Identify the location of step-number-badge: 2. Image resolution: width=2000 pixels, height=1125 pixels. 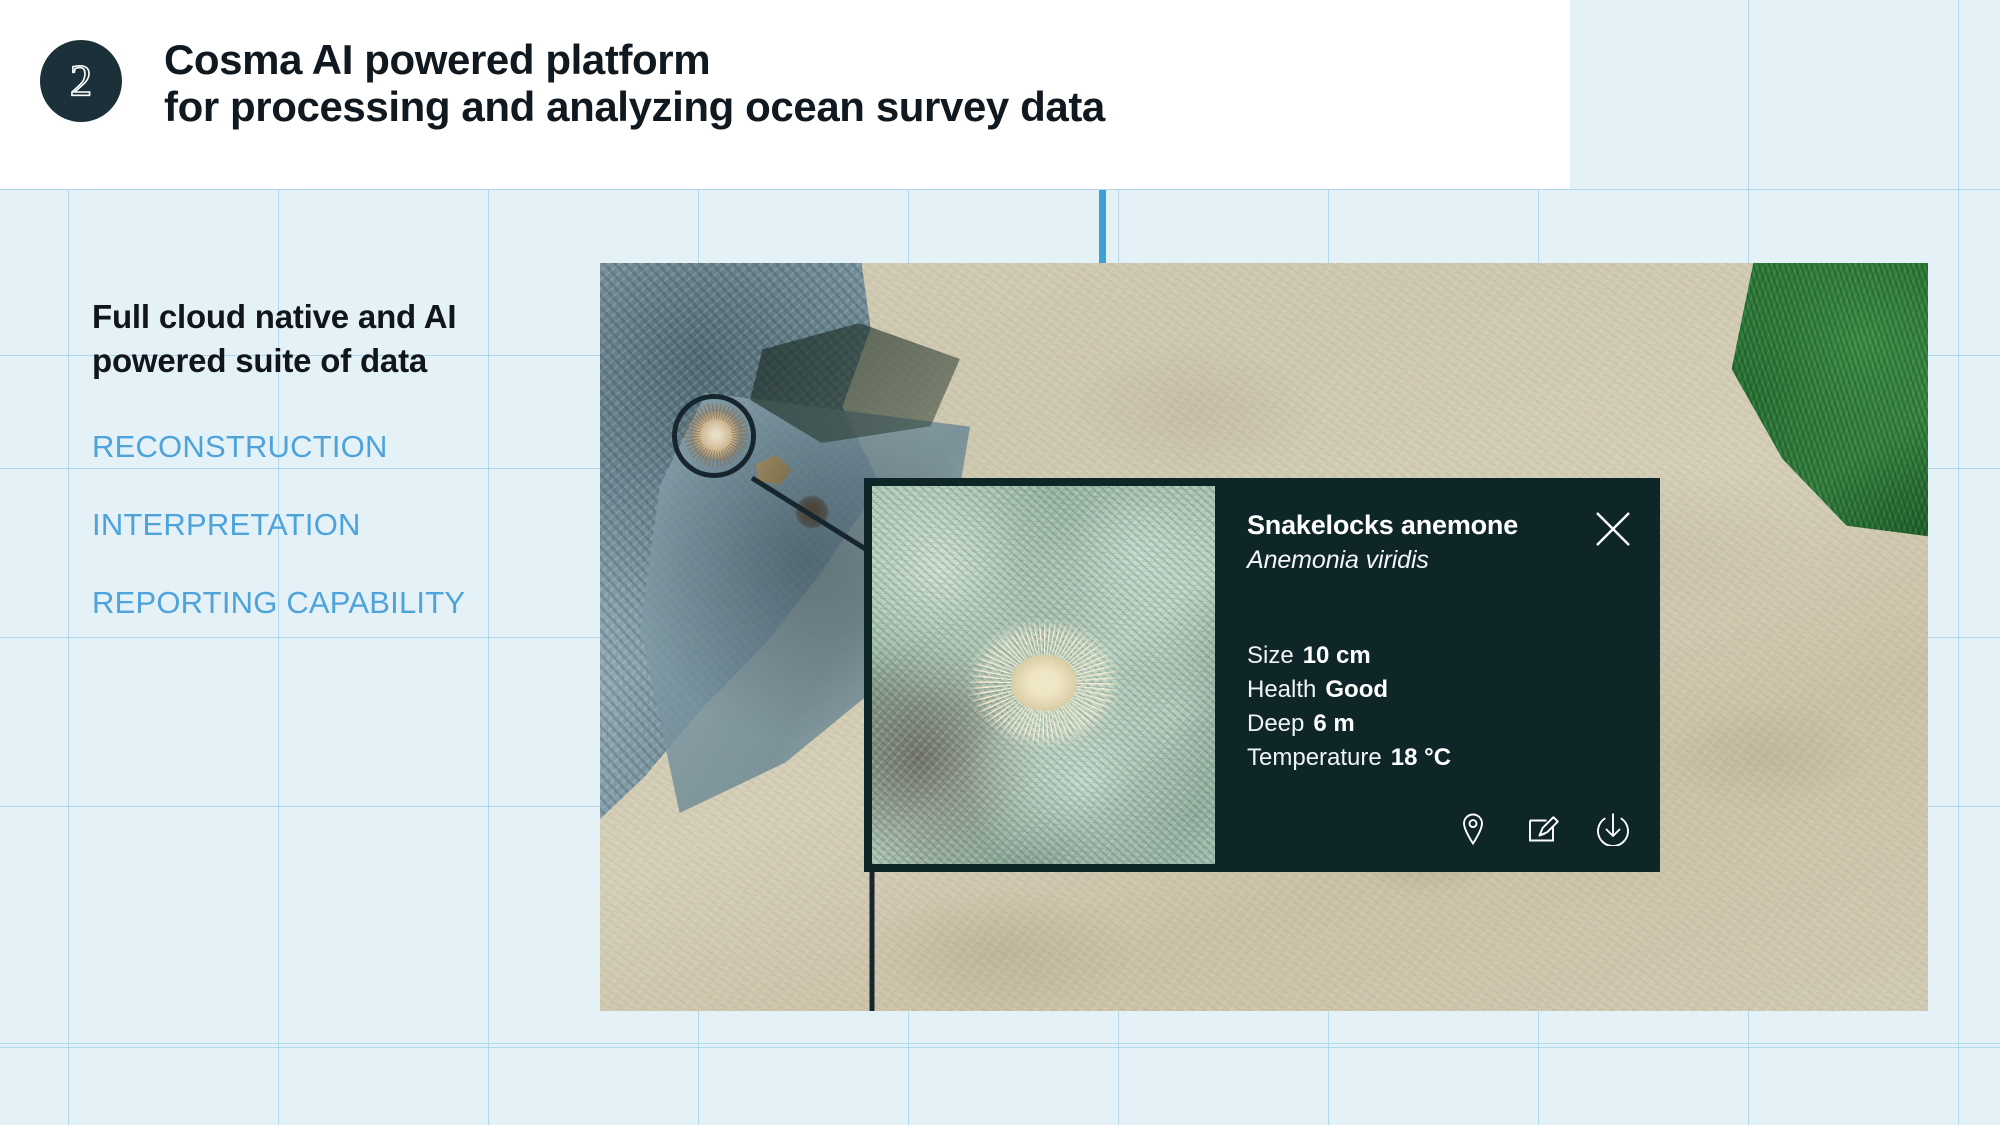
(81, 81).